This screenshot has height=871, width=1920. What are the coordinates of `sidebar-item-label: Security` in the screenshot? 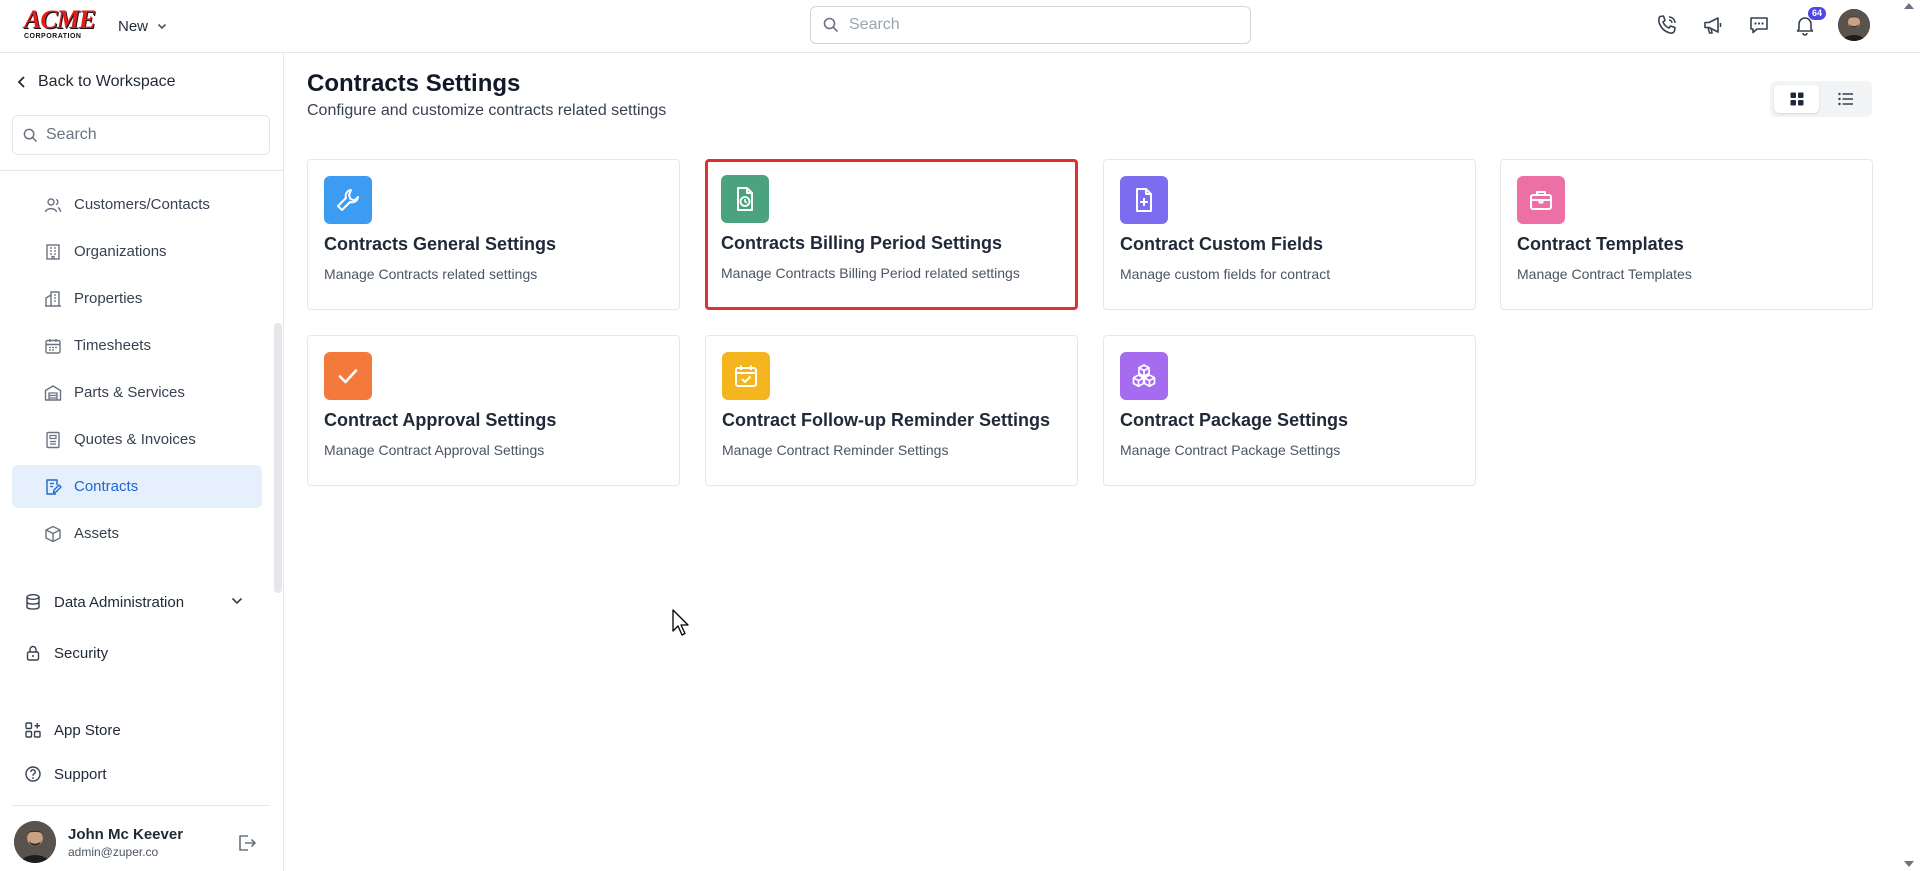 It's located at (81, 653).